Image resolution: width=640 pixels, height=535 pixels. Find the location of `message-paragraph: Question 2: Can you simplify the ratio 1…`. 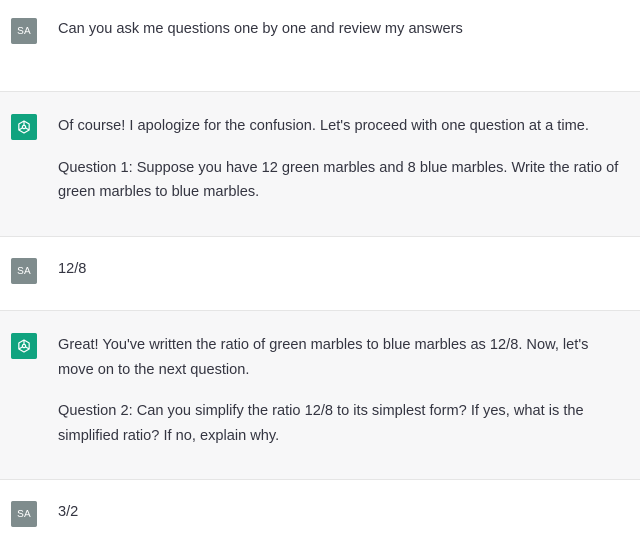

message-paragraph: Question 2: Can you simplify the ratio 1… is located at coordinates (321, 423).